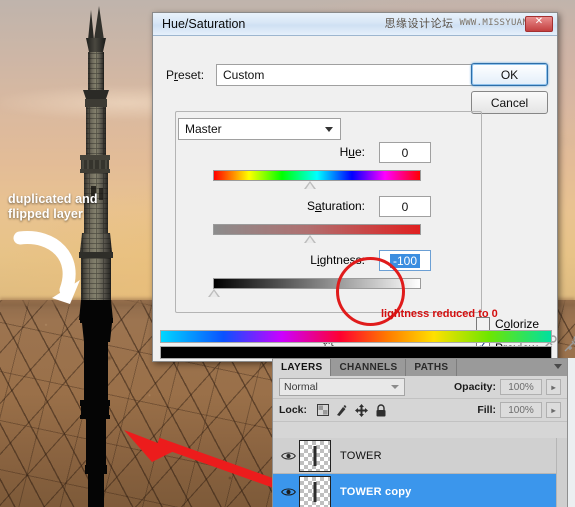 This screenshot has height=507, width=575. Describe the element at coordinates (293, 410) in the screenshot. I see `lock-label: Lock:` at that location.